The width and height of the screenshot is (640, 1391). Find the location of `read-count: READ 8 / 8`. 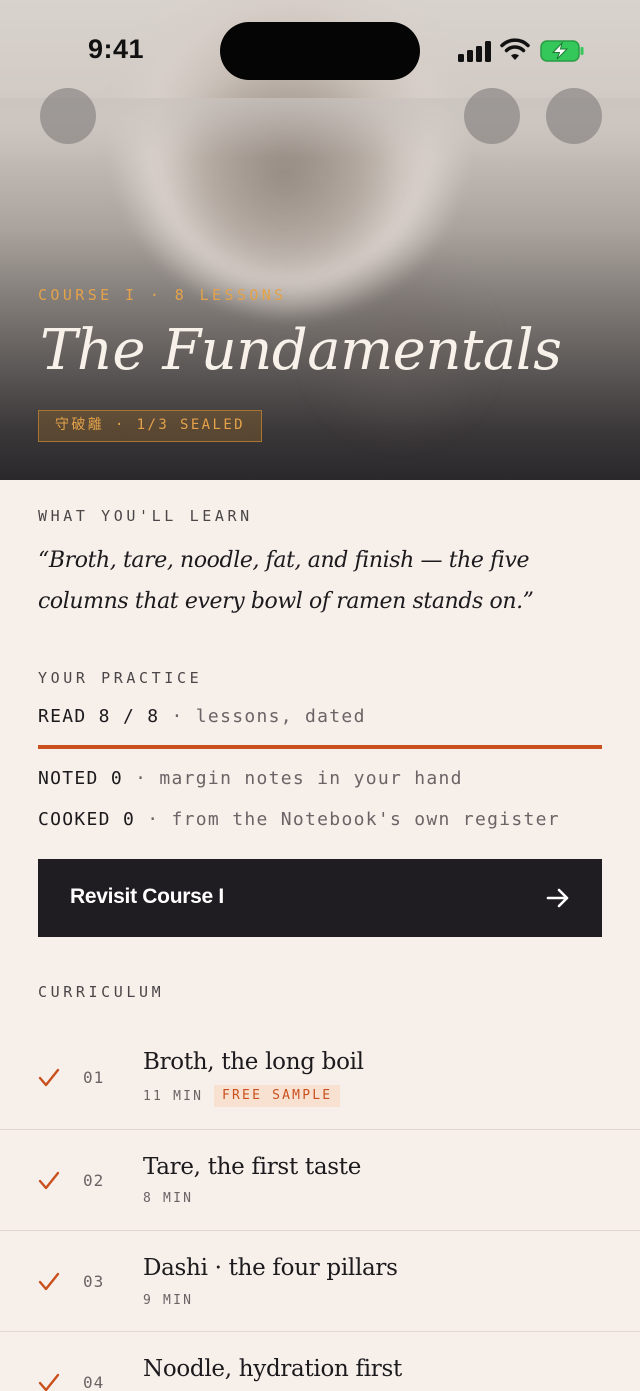

read-count: READ 8 / 8 is located at coordinates (99, 716).